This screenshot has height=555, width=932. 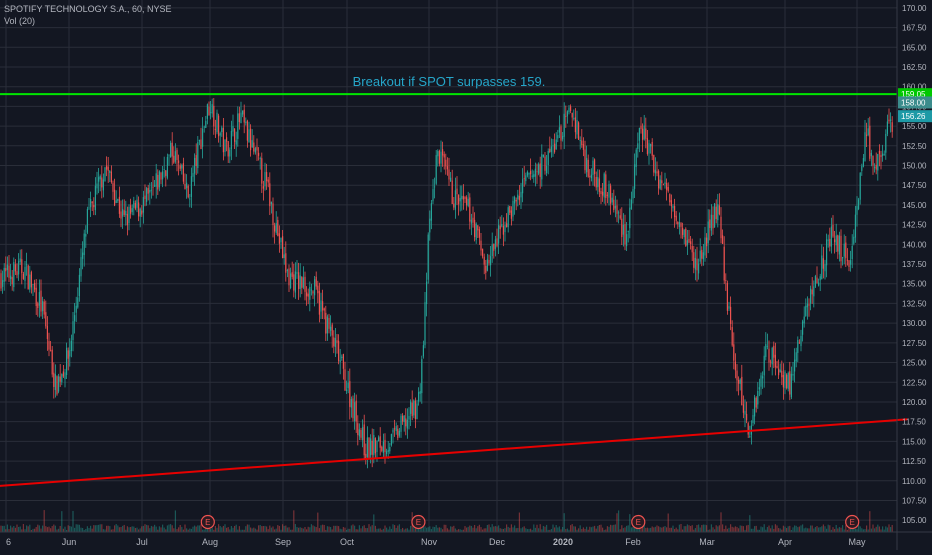 I want to click on price-tick-label: 107.50, so click(x=914, y=500).